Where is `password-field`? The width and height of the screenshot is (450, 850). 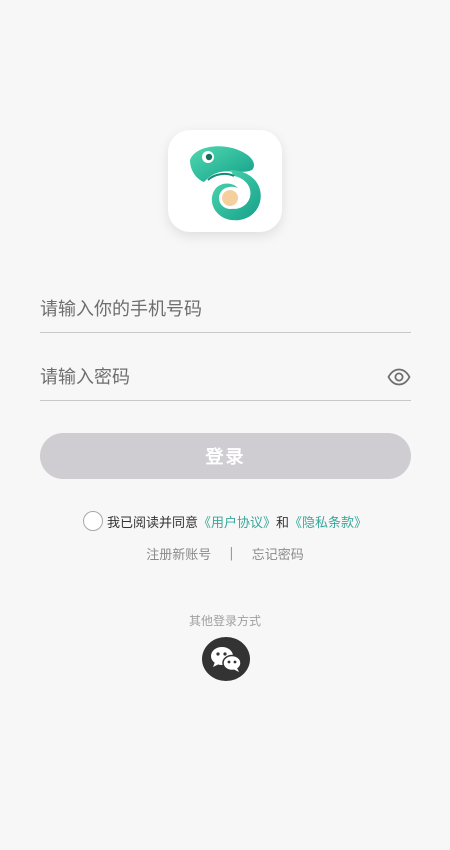
password-field is located at coordinates (225, 378).